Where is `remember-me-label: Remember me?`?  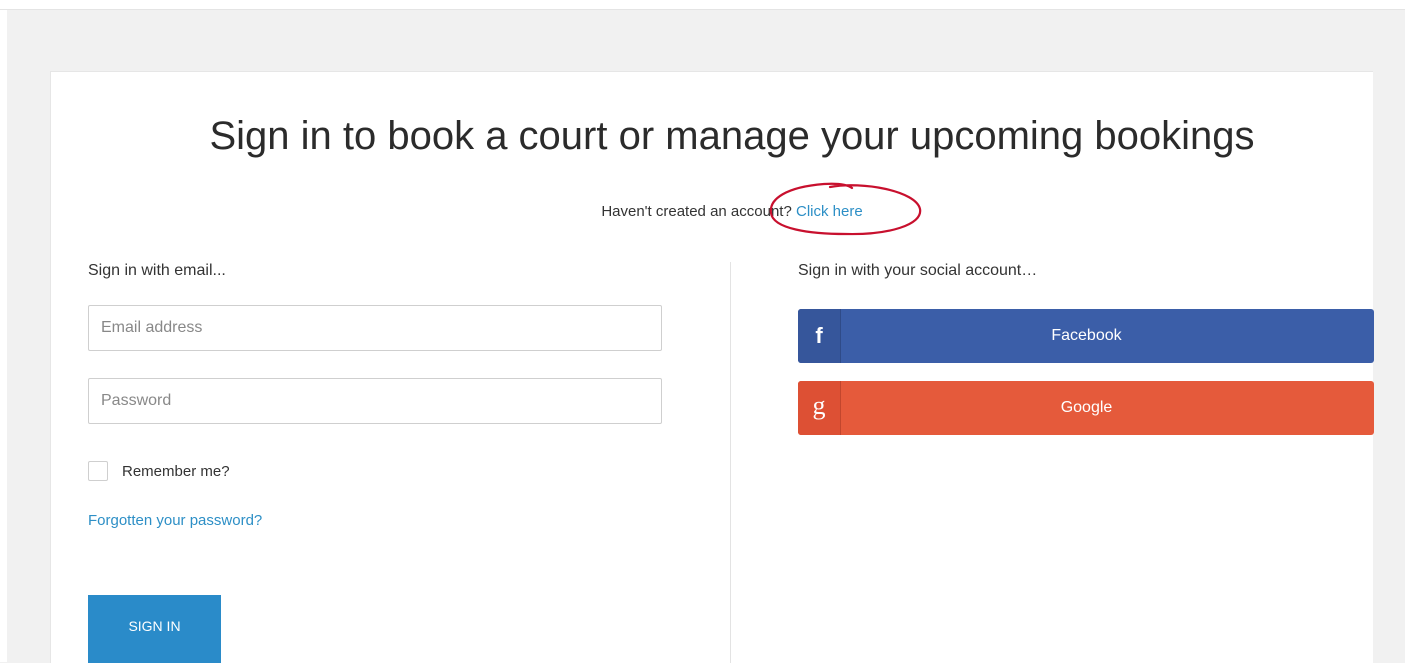
remember-me-label: Remember me? is located at coordinates (176, 471).